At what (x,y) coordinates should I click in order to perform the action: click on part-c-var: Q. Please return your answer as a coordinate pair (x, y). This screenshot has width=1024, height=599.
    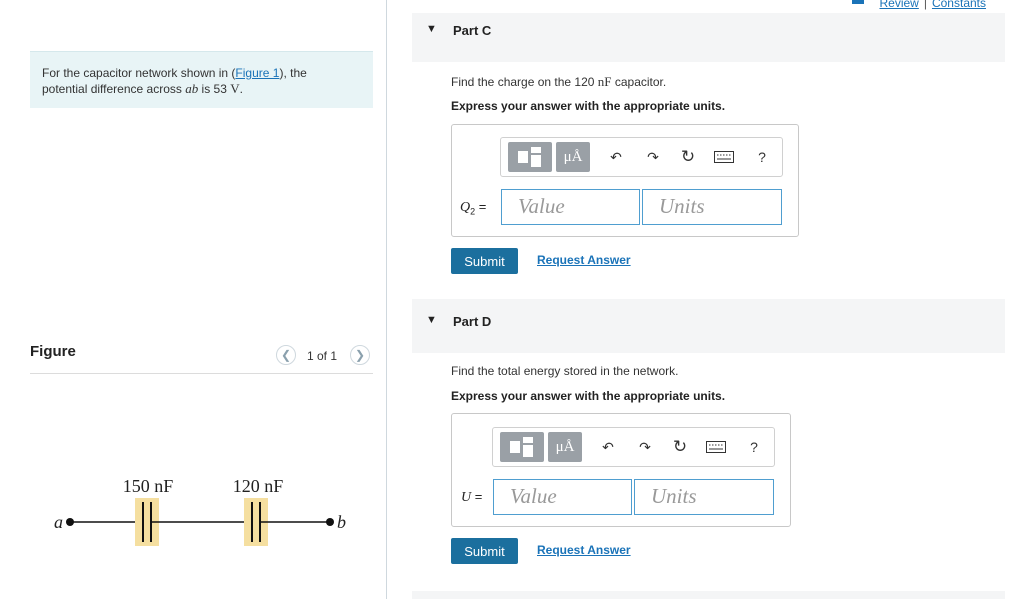
    Looking at the image, I should click on (465, 207).